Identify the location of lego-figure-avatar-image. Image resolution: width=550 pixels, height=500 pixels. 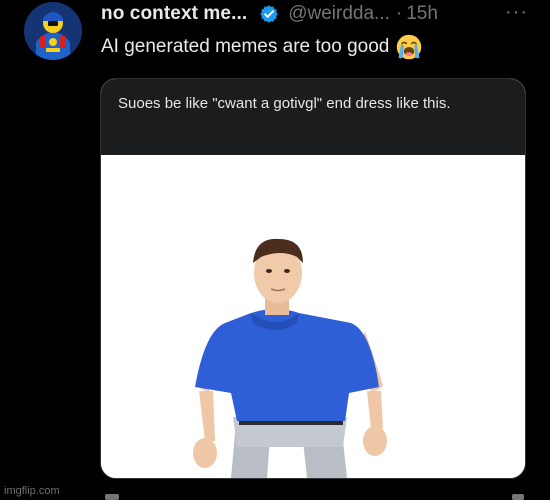
(53, 31).